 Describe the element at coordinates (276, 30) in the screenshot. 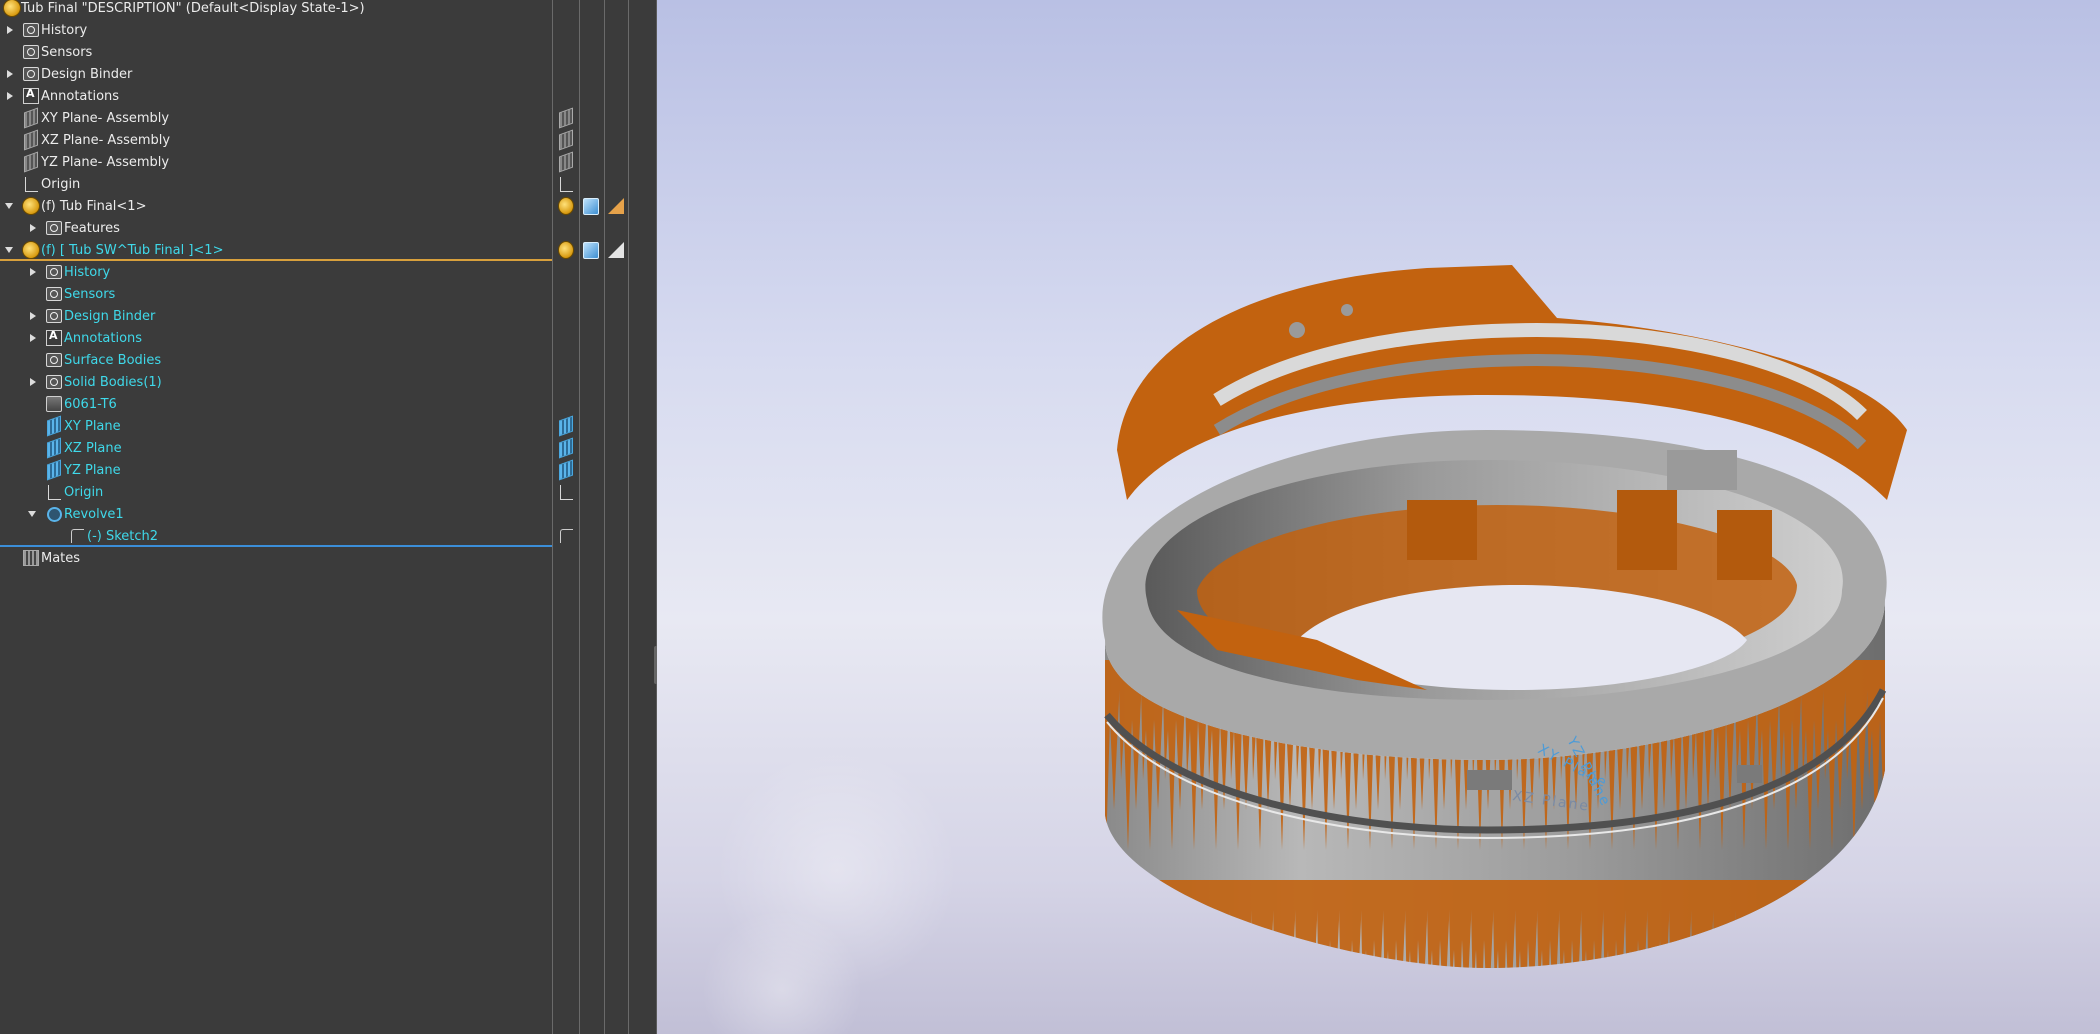

I see `tree-item-history: History` at that location.